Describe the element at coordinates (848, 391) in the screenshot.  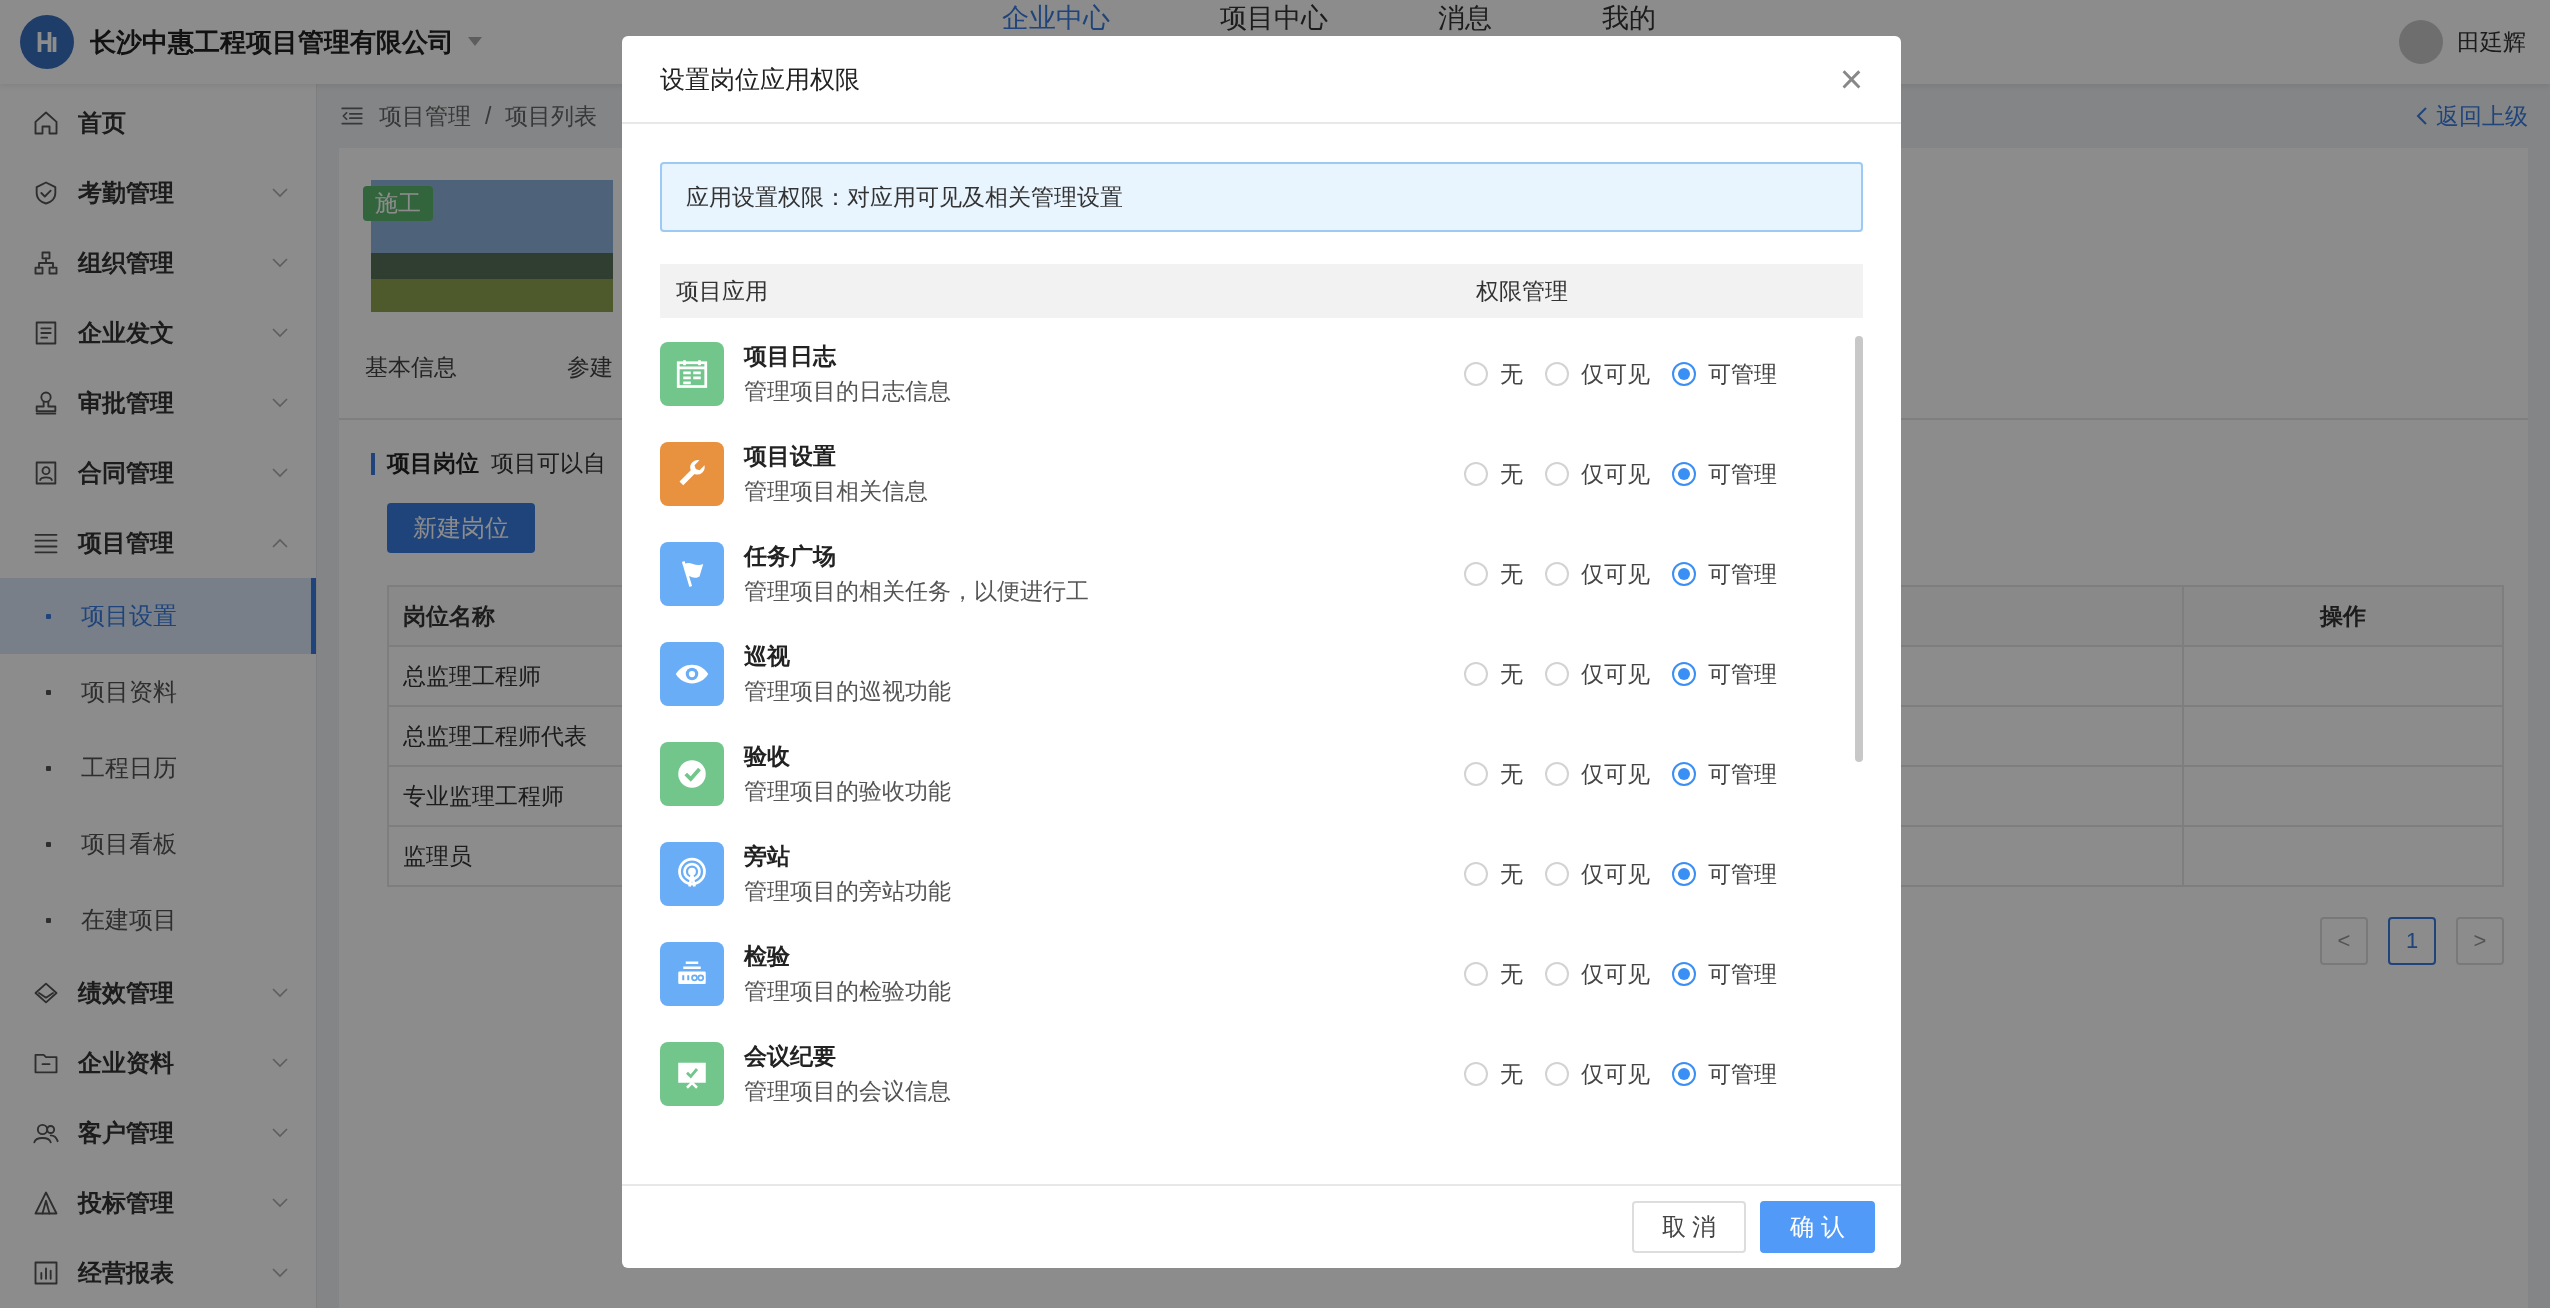
I see `app-description: 管理项目的日志信息` at that location.